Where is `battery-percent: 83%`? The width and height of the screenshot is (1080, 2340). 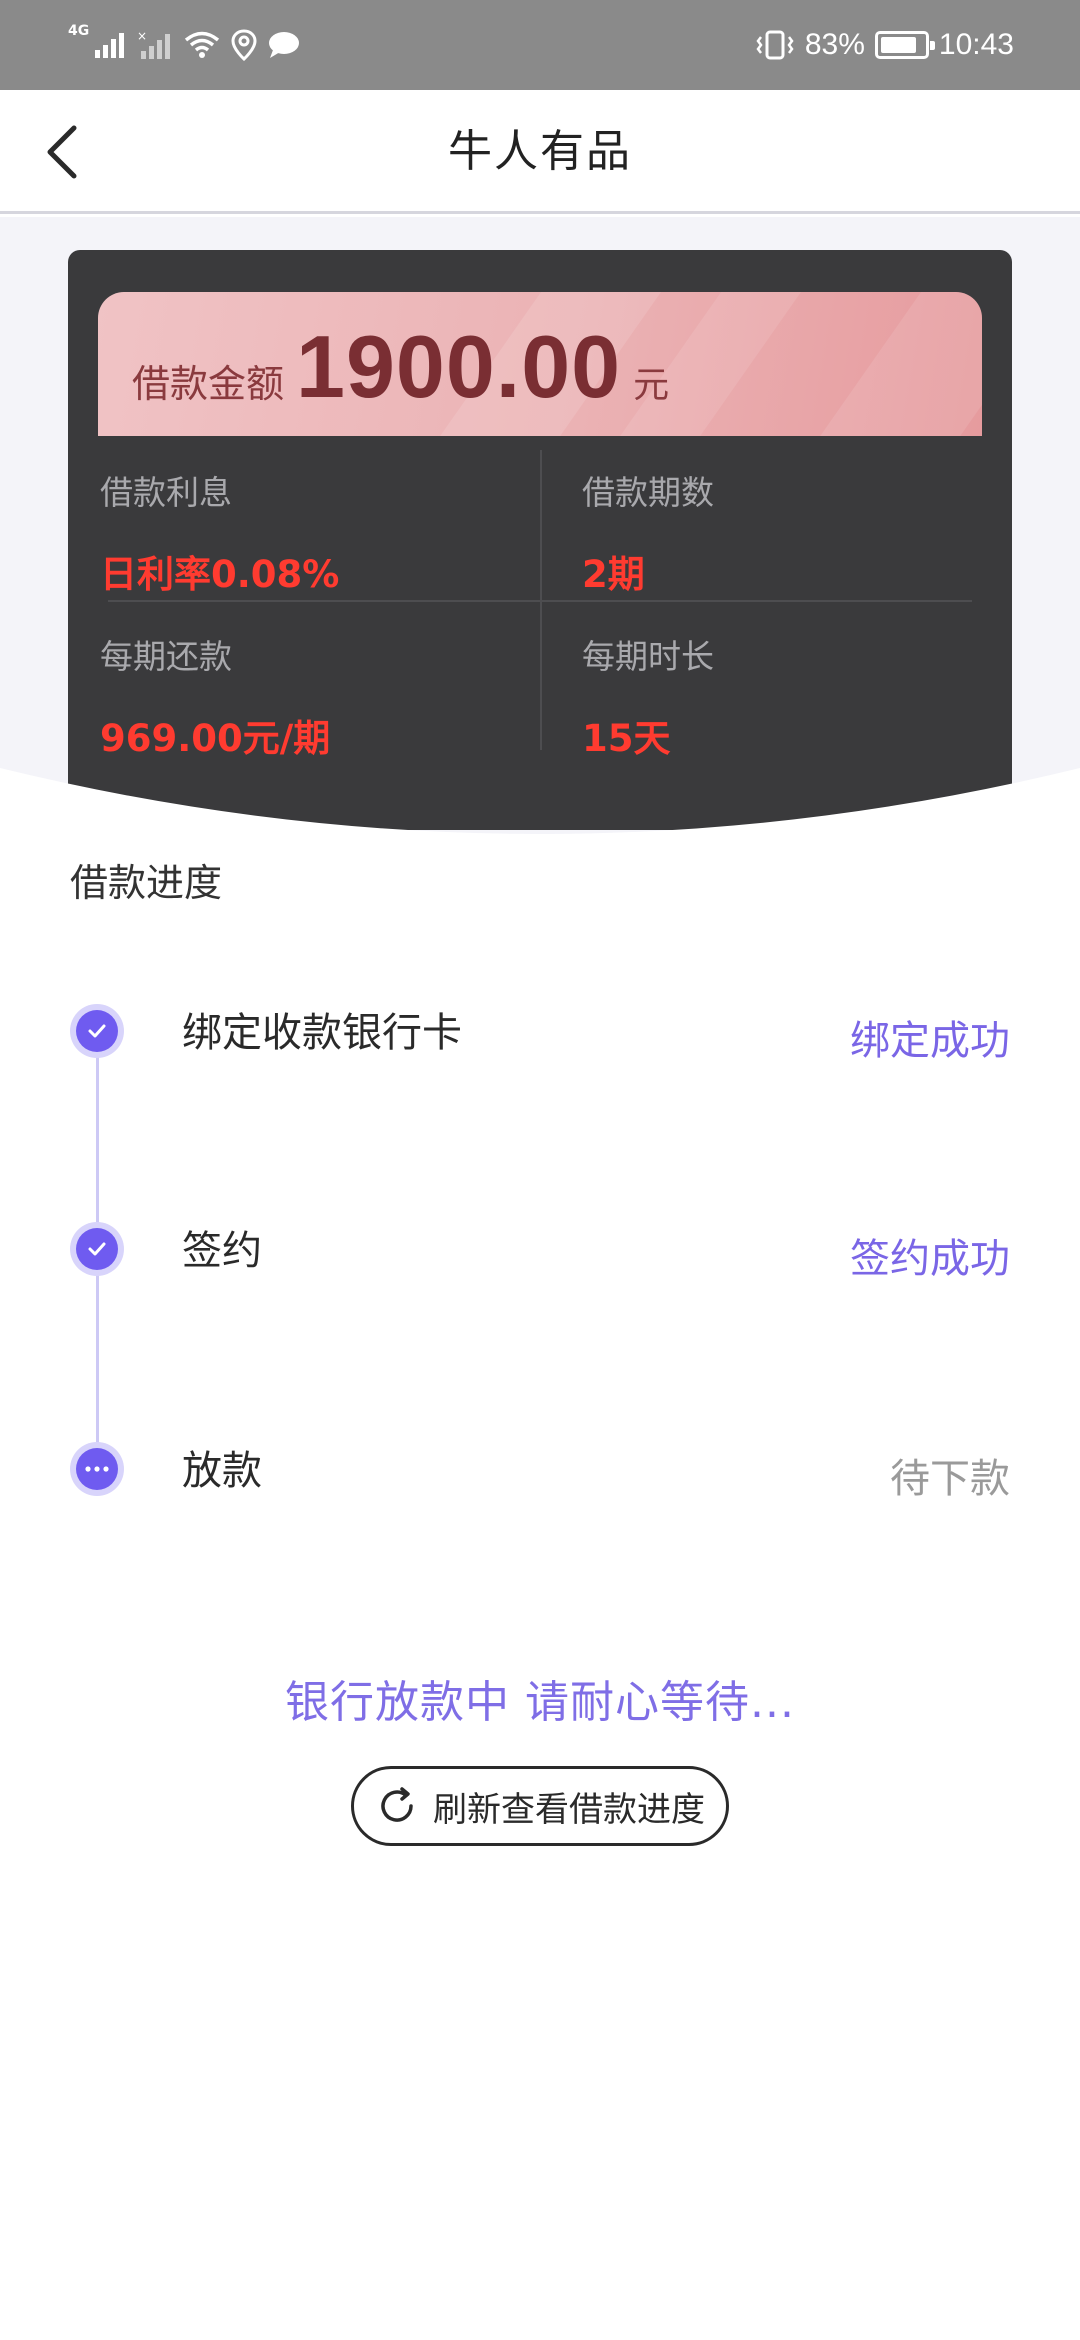
battery-percent: 83% is located at coordinates (834, 44).